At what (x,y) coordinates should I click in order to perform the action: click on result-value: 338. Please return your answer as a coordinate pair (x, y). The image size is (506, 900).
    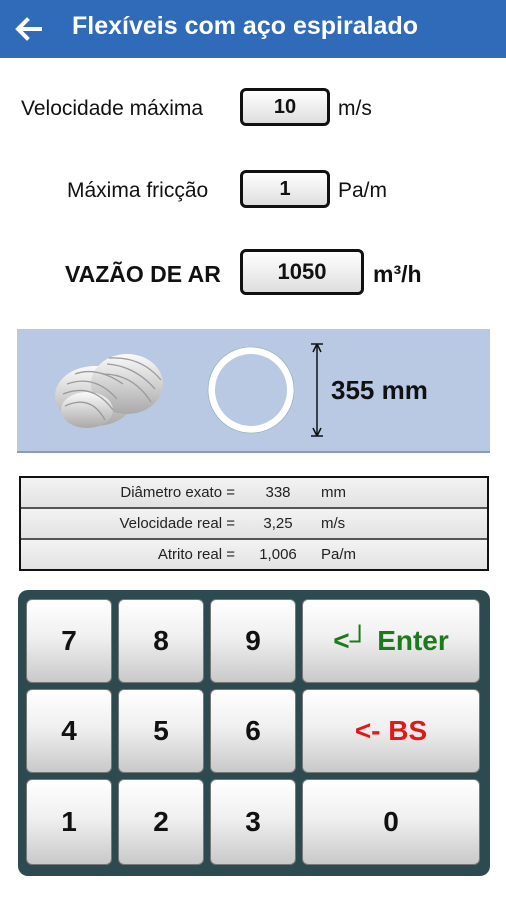
    Looking at the image, I should click on (278, 492).